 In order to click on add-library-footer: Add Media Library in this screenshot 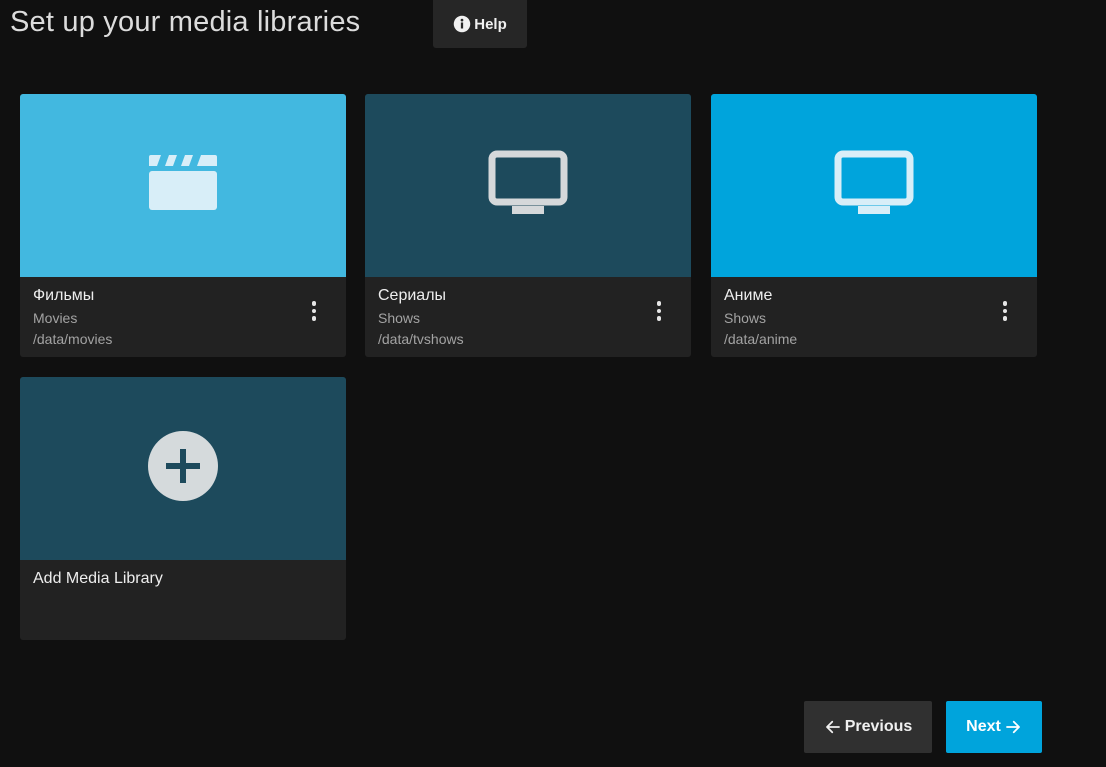, I will do `click(183, 600)`.